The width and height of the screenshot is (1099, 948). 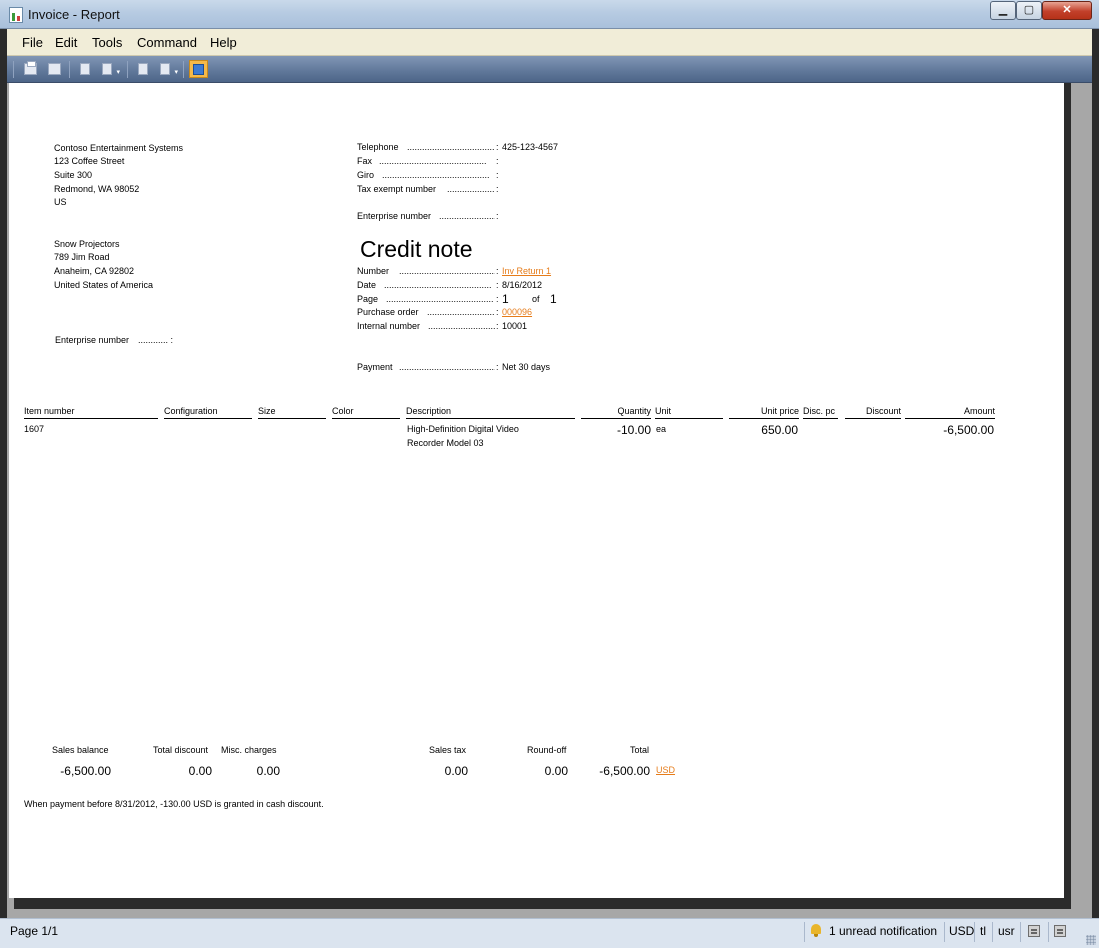 I want to click on telephone-value: 425-123-4567, so click(x=530, y=147).